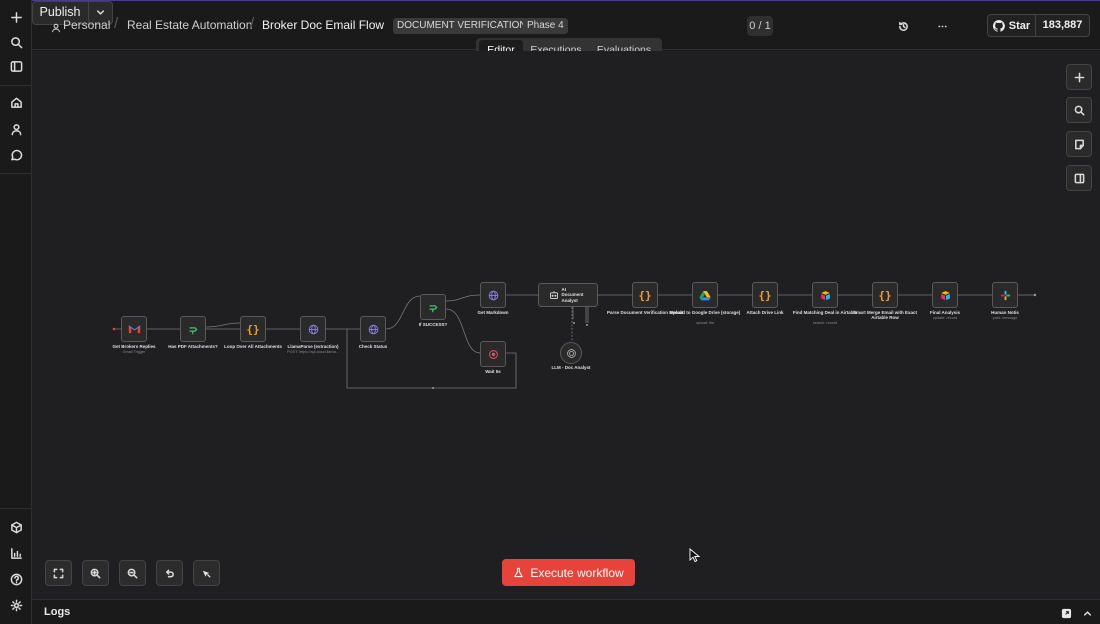 Image resolution: width=1100 pixels, height=624 pixels. What do you see at coordinates (1062, 25) in the screenshot?
I see `github-star-count: 183,887` at bounding box center [1062, 25].